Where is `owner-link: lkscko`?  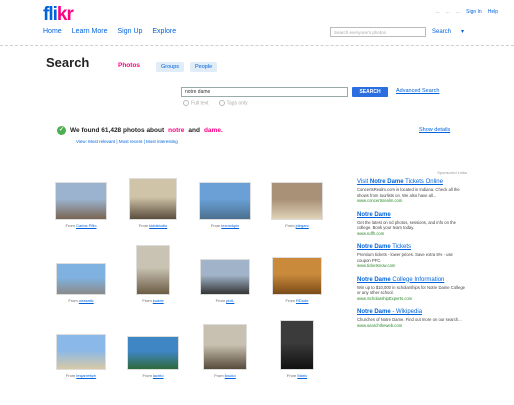 owner-link: lkscko is located at coordinates (230, 375).